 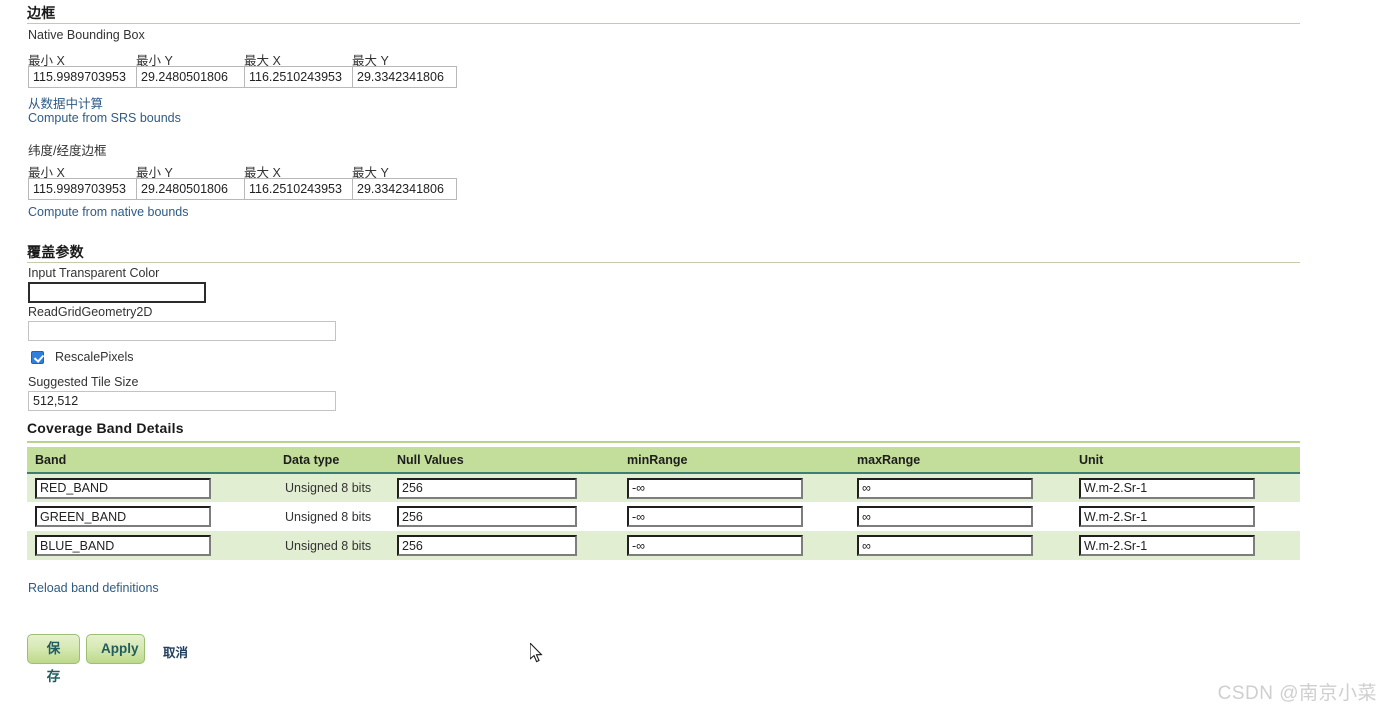 I want to click on column-header-null-values: Null Values, so click(x=504, y=460).